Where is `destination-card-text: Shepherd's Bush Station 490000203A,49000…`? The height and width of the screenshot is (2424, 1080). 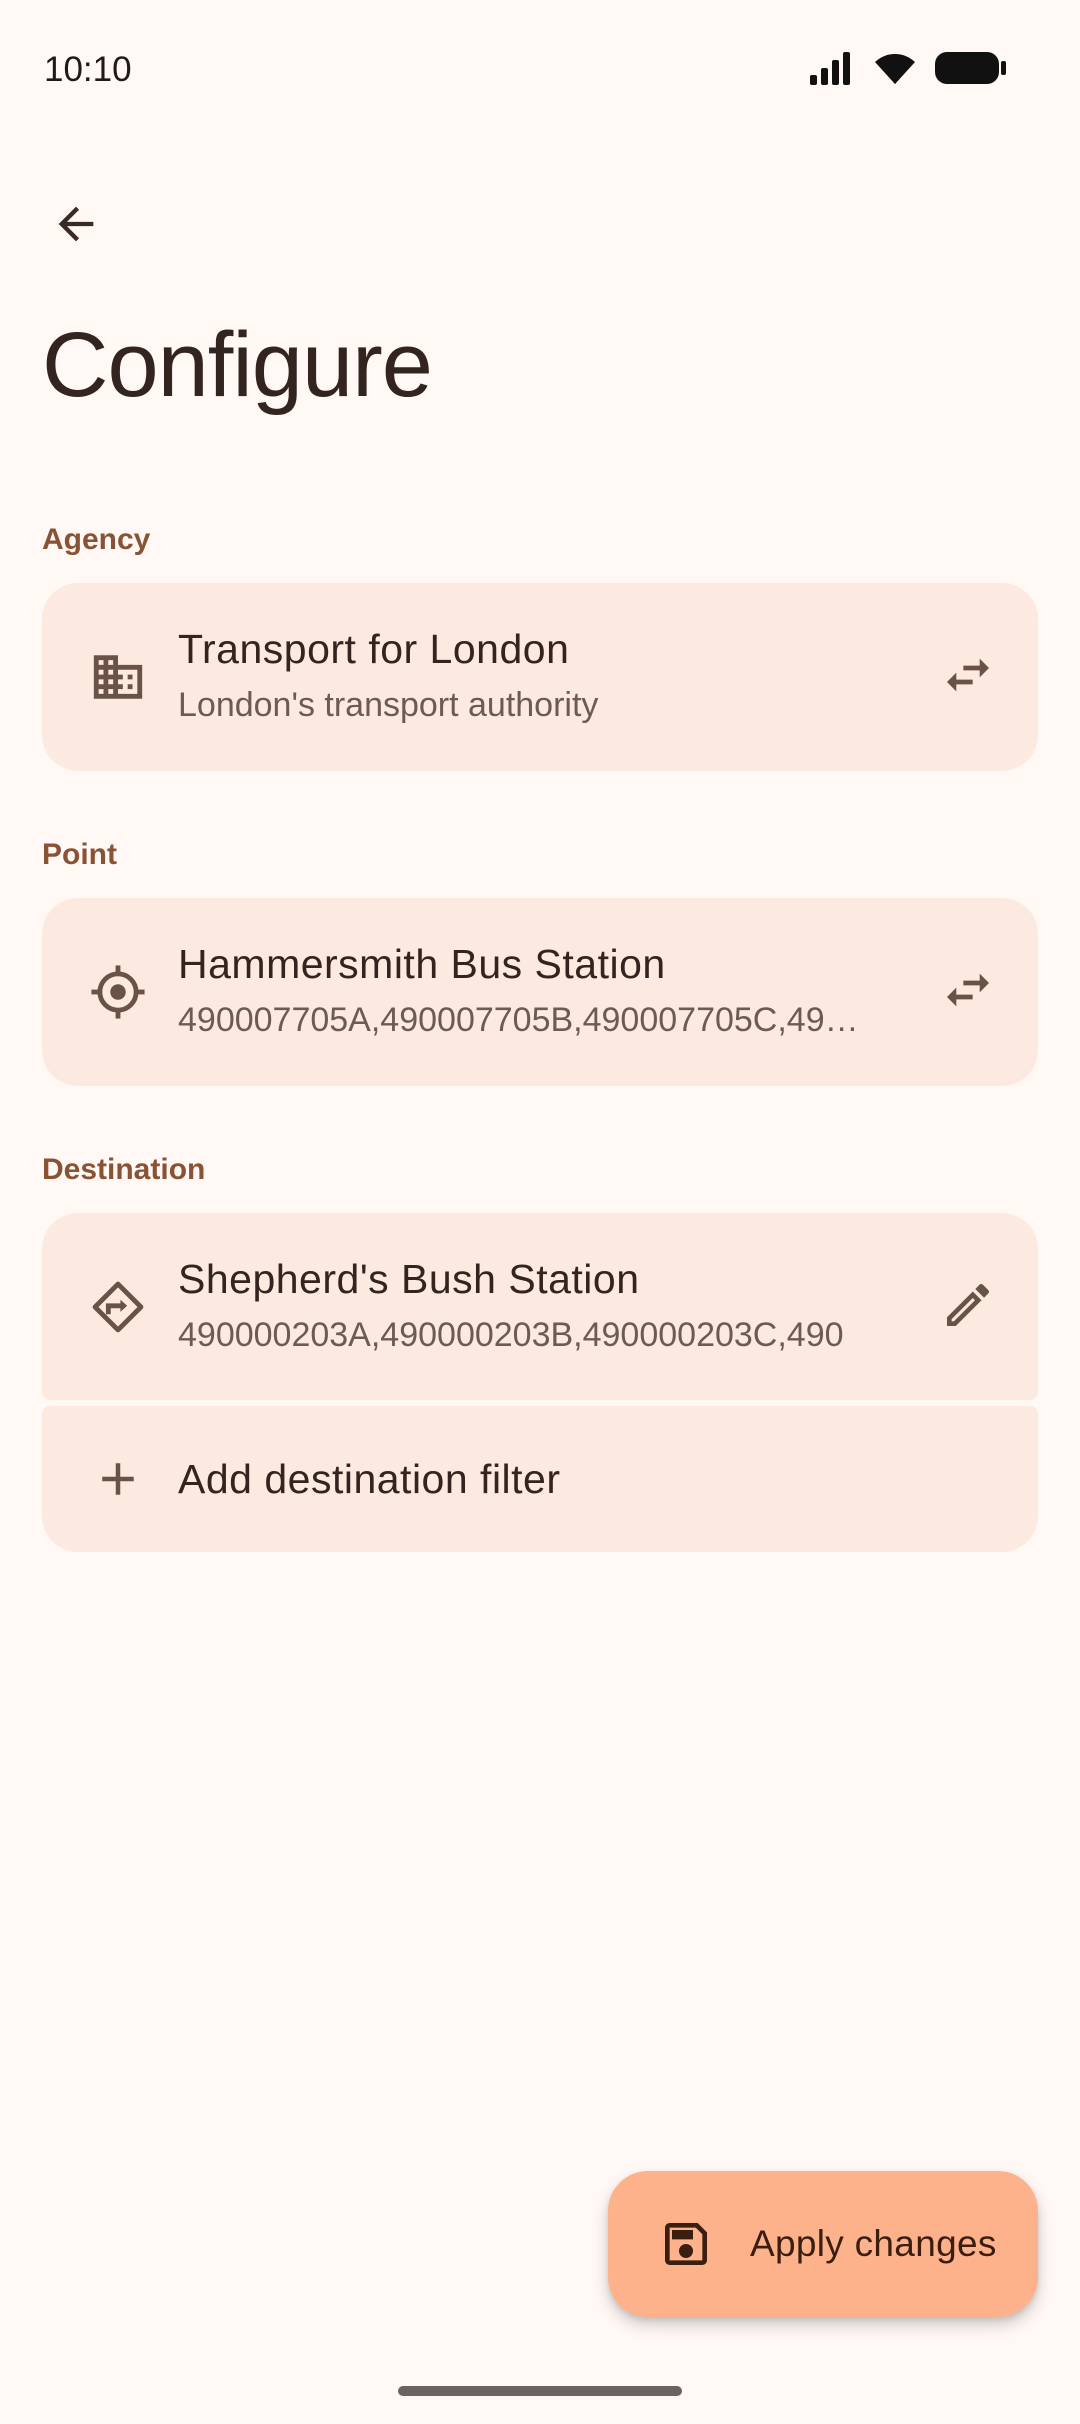 destination-card-text: Shepherd's Bush Station 490000203A,49000… is located at coordinates (543, 1305).